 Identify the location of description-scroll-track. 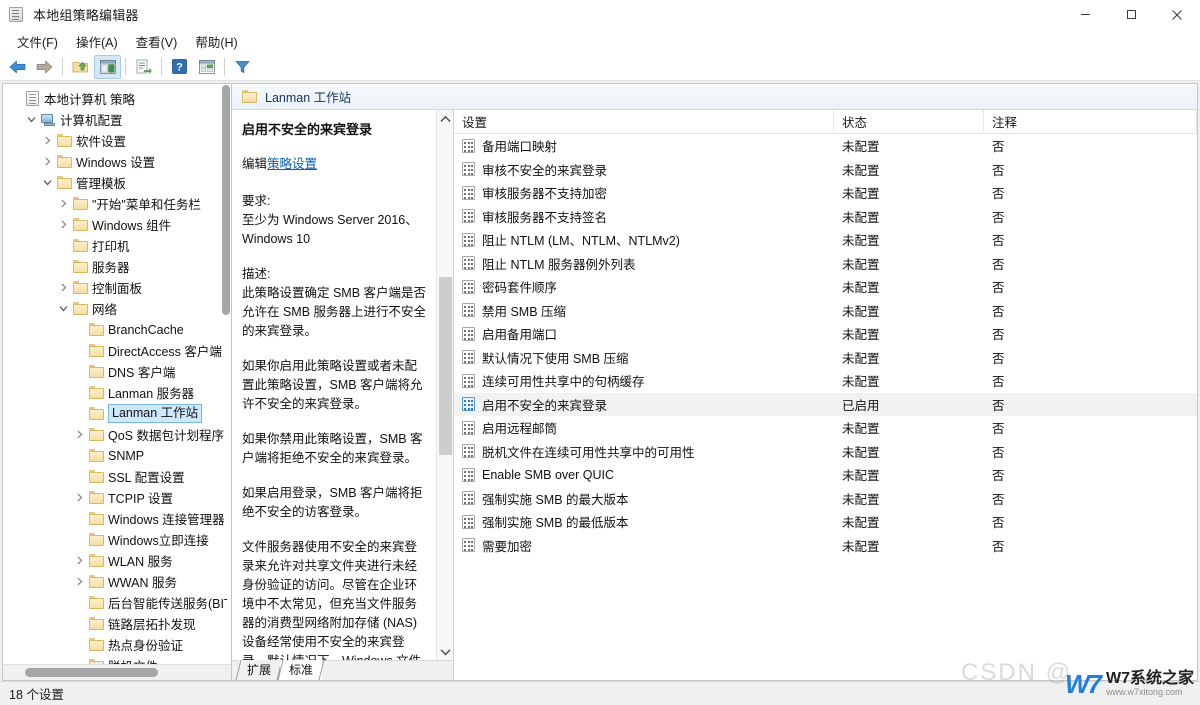
(445, 385).